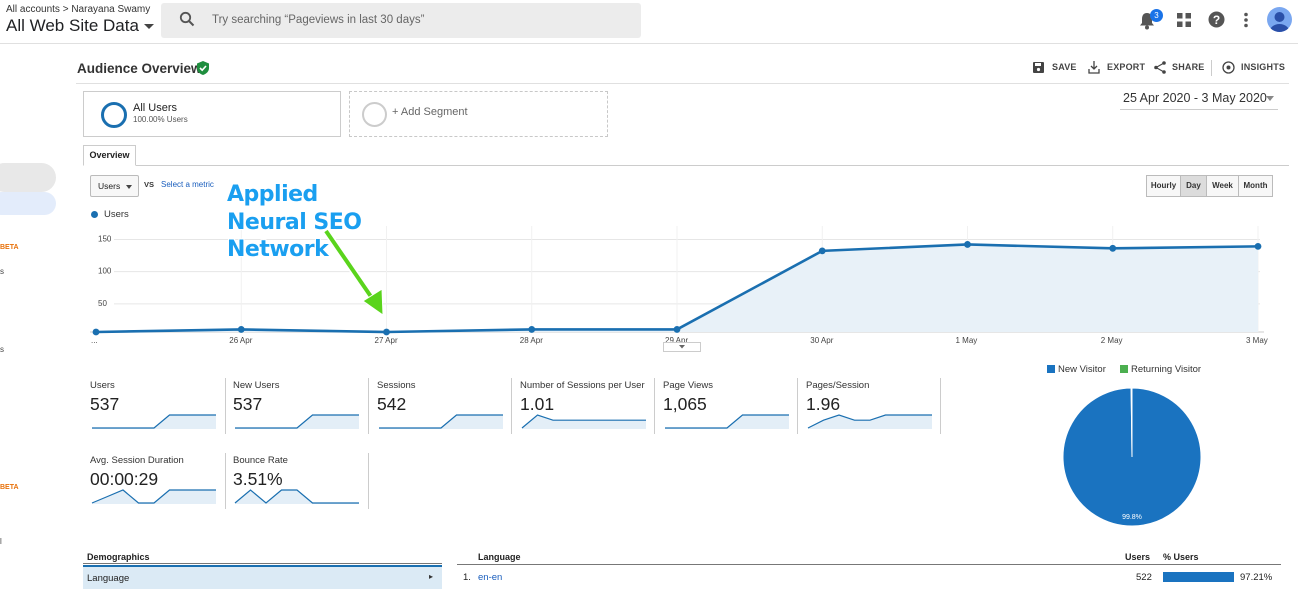 The height and width of the screenshot is (589, 1298). What do you see at coordinates (430, 112) in the screenshot?
I see `add-segment-label: + Add Segment` at bounding box center [430, 112].